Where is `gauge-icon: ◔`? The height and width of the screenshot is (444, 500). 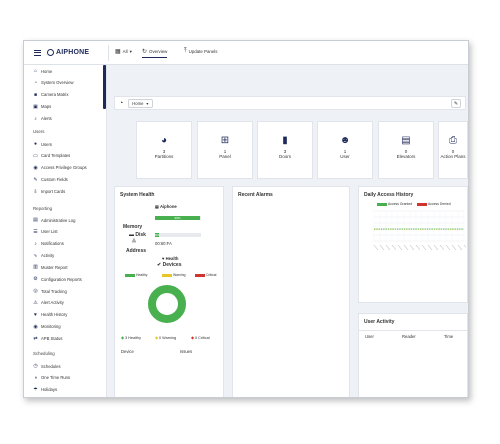
gauge-icon: ◔ is located at coordinates (35, 82).